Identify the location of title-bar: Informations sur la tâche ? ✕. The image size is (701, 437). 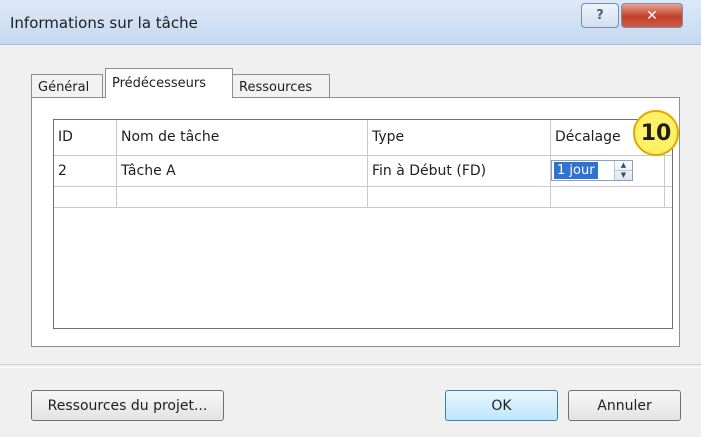
(350, 22).